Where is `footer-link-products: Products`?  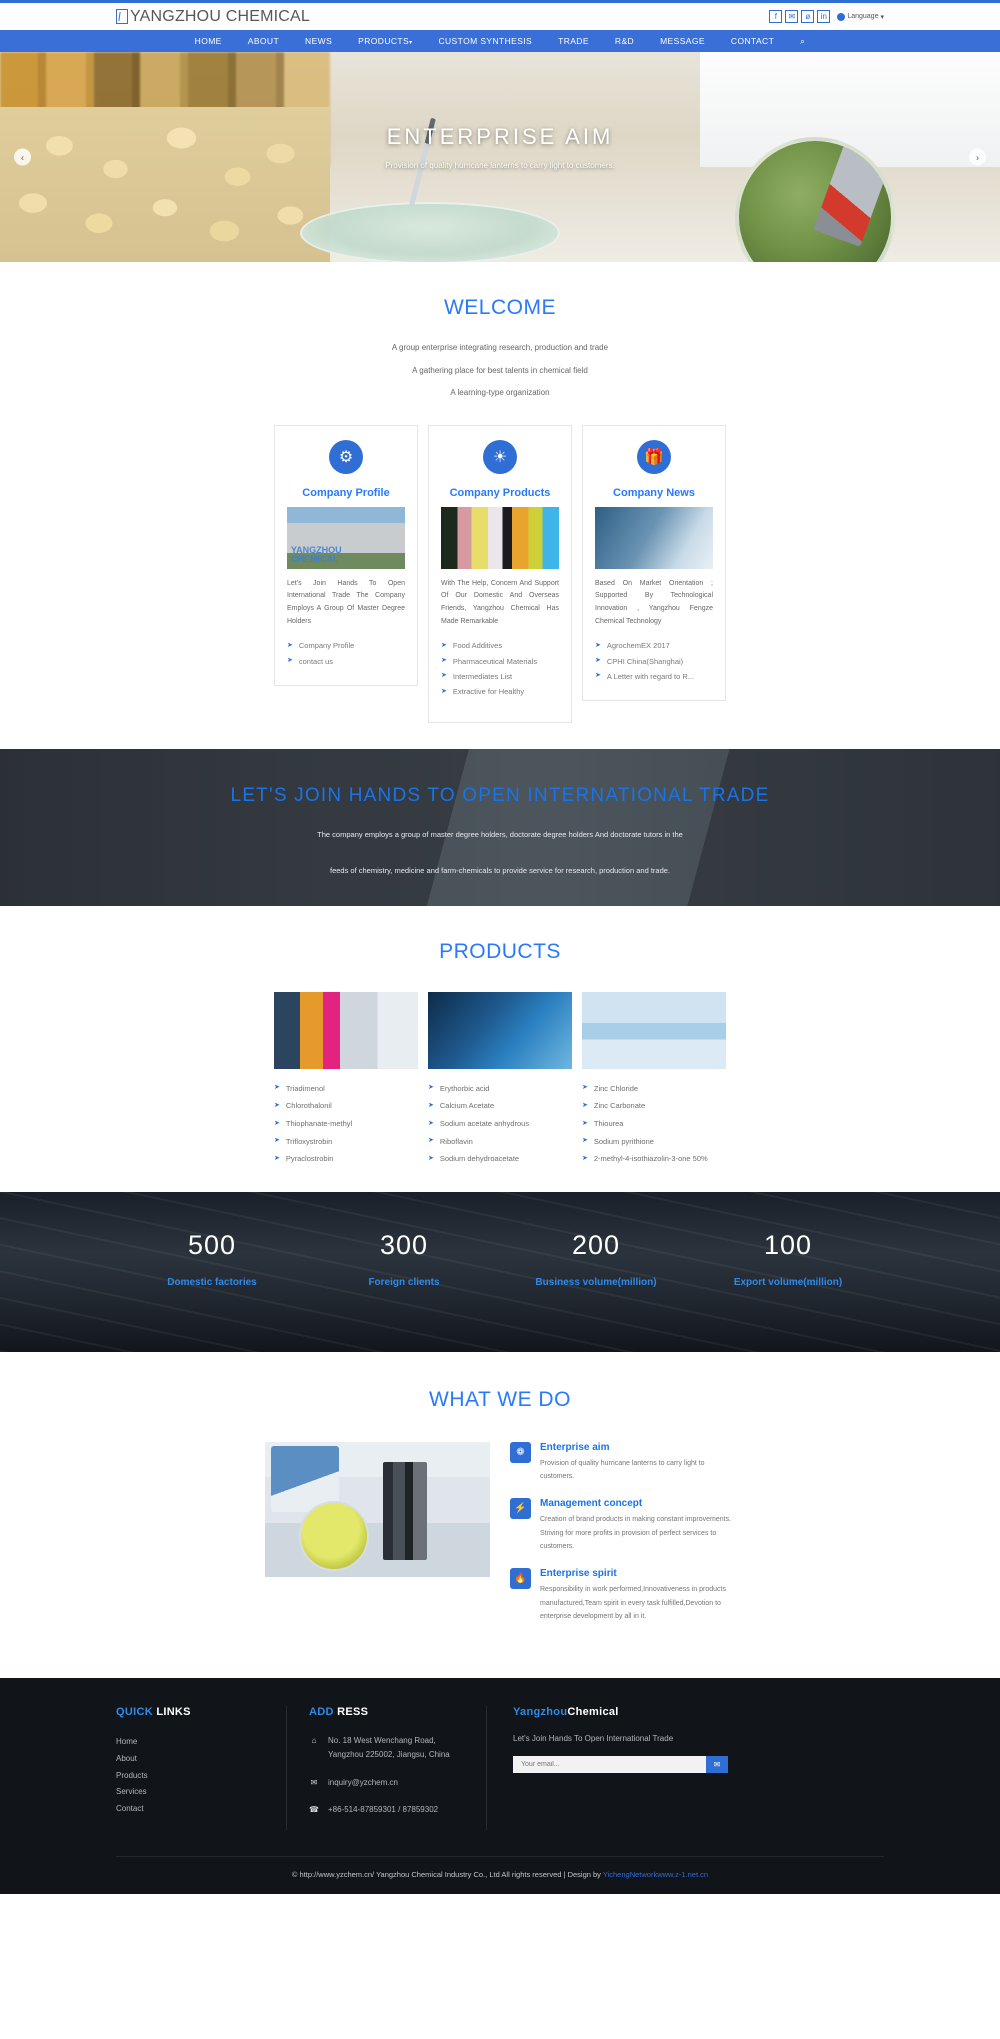
footer-link-products: Products is located at coordinates (190, 1776).